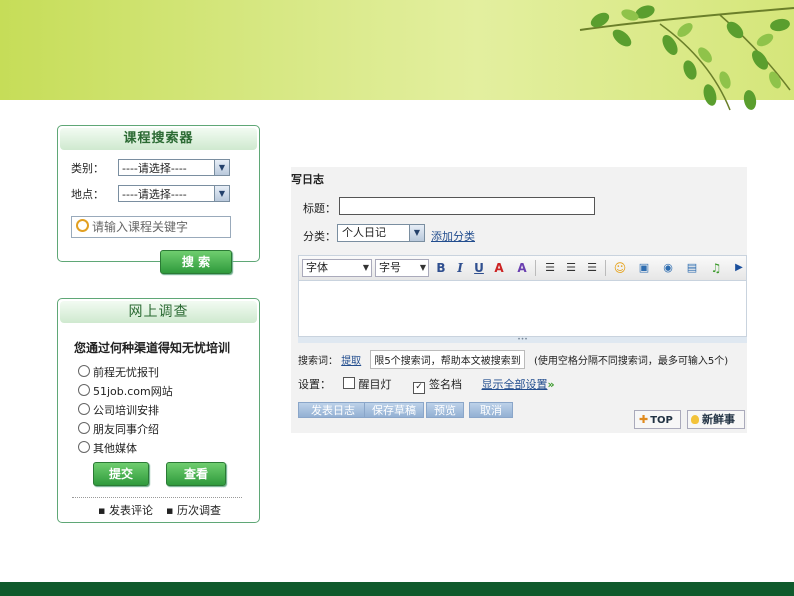 This screenshot has height=596, width=794. What do you see at coordinates (314, 384) in the screenshot?
I see `settings-label: 设置：` at bounding box center [314, 384].